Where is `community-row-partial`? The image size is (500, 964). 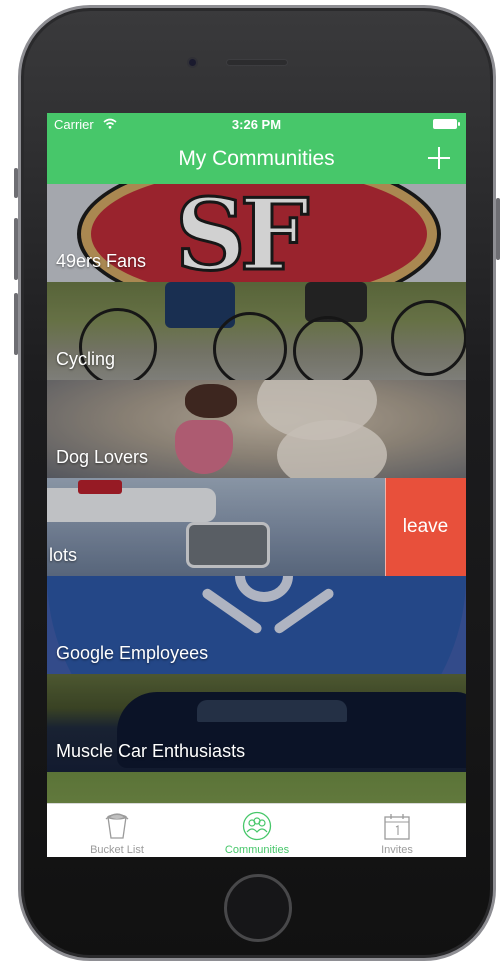
community-row-partial is located at coordinates (256, 787).